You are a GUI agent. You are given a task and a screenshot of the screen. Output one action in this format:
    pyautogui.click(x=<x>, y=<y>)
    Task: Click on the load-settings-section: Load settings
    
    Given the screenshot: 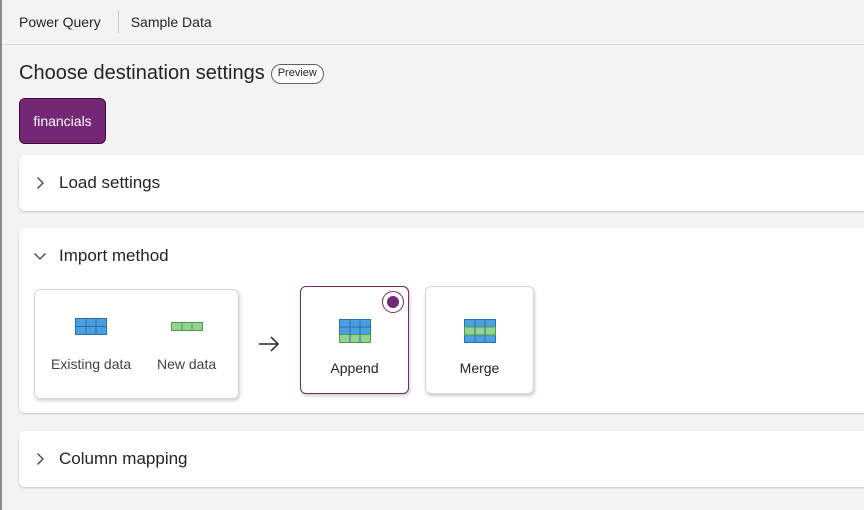 What is the action you would take?
    pyautogui.click(x=441, y=183)
    